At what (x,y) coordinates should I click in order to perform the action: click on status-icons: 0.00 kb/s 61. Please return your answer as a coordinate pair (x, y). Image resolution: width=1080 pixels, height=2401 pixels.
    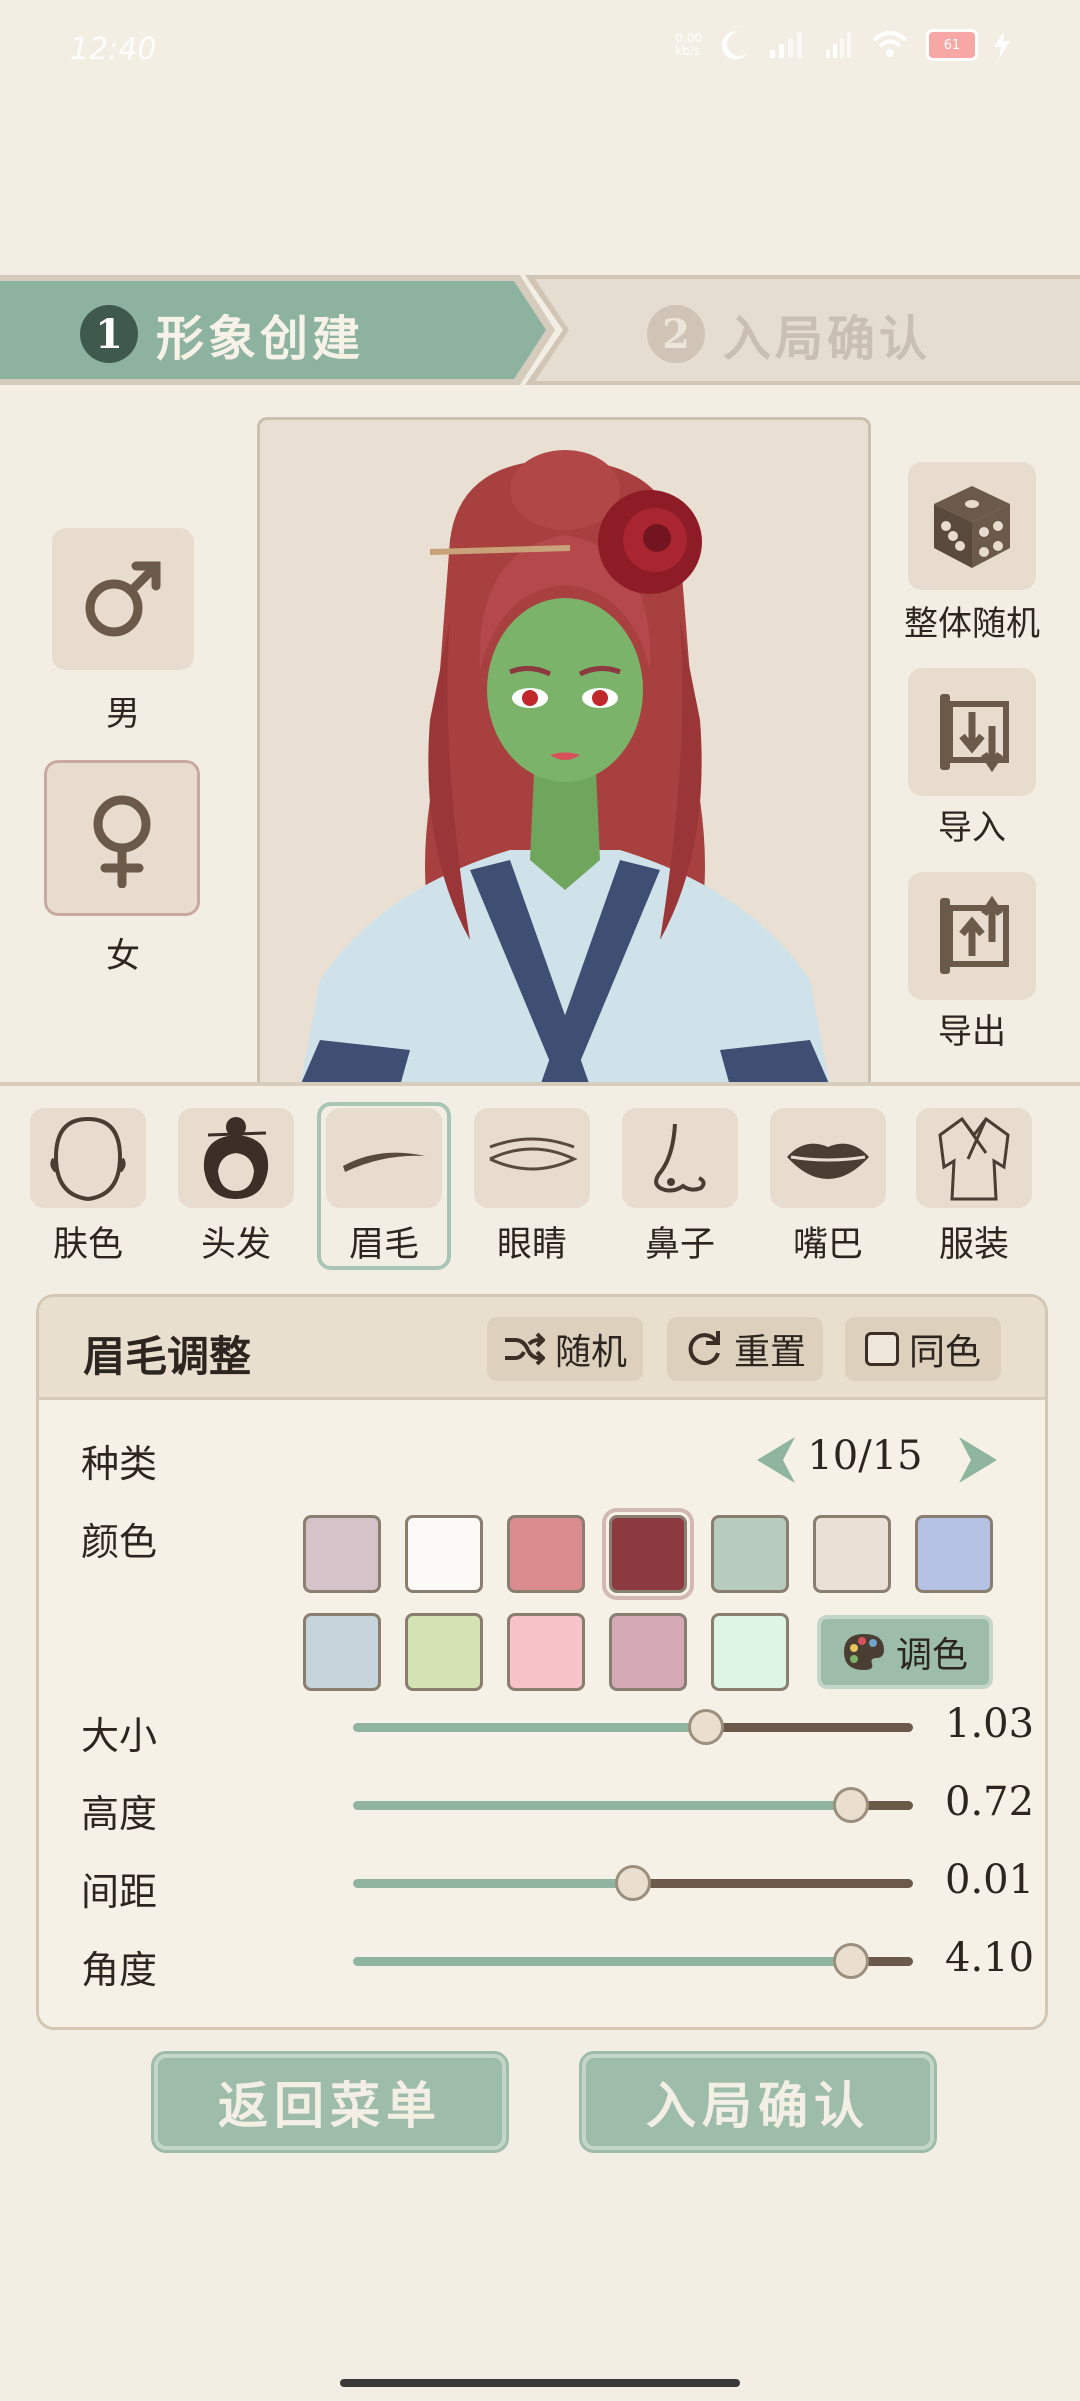
    Looking at the image, I should click on (842, 45).